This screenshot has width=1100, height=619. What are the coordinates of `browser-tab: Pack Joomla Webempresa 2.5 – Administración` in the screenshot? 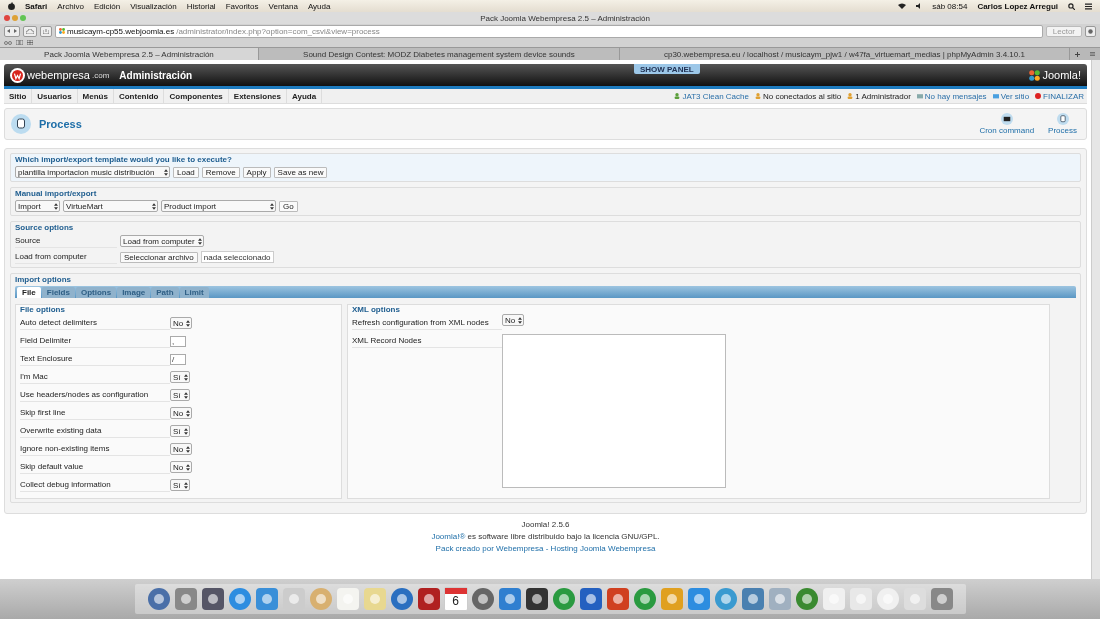 It's located at (129, 54).